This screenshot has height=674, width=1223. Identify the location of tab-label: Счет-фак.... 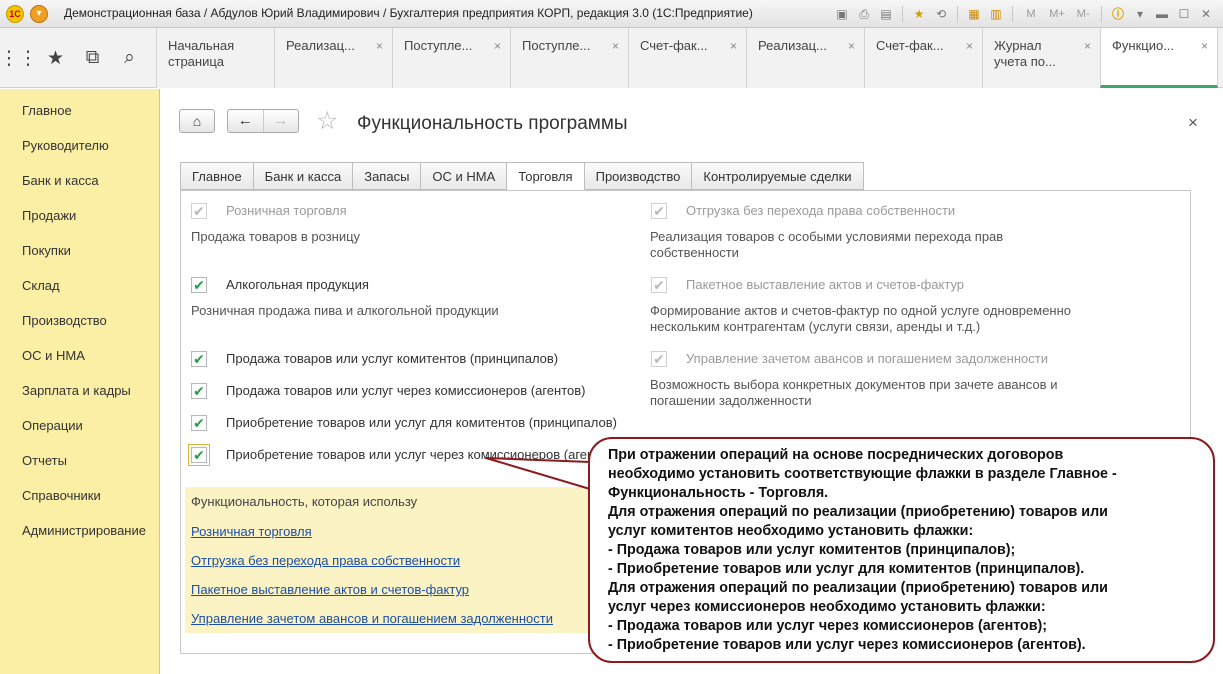
(674, 45).